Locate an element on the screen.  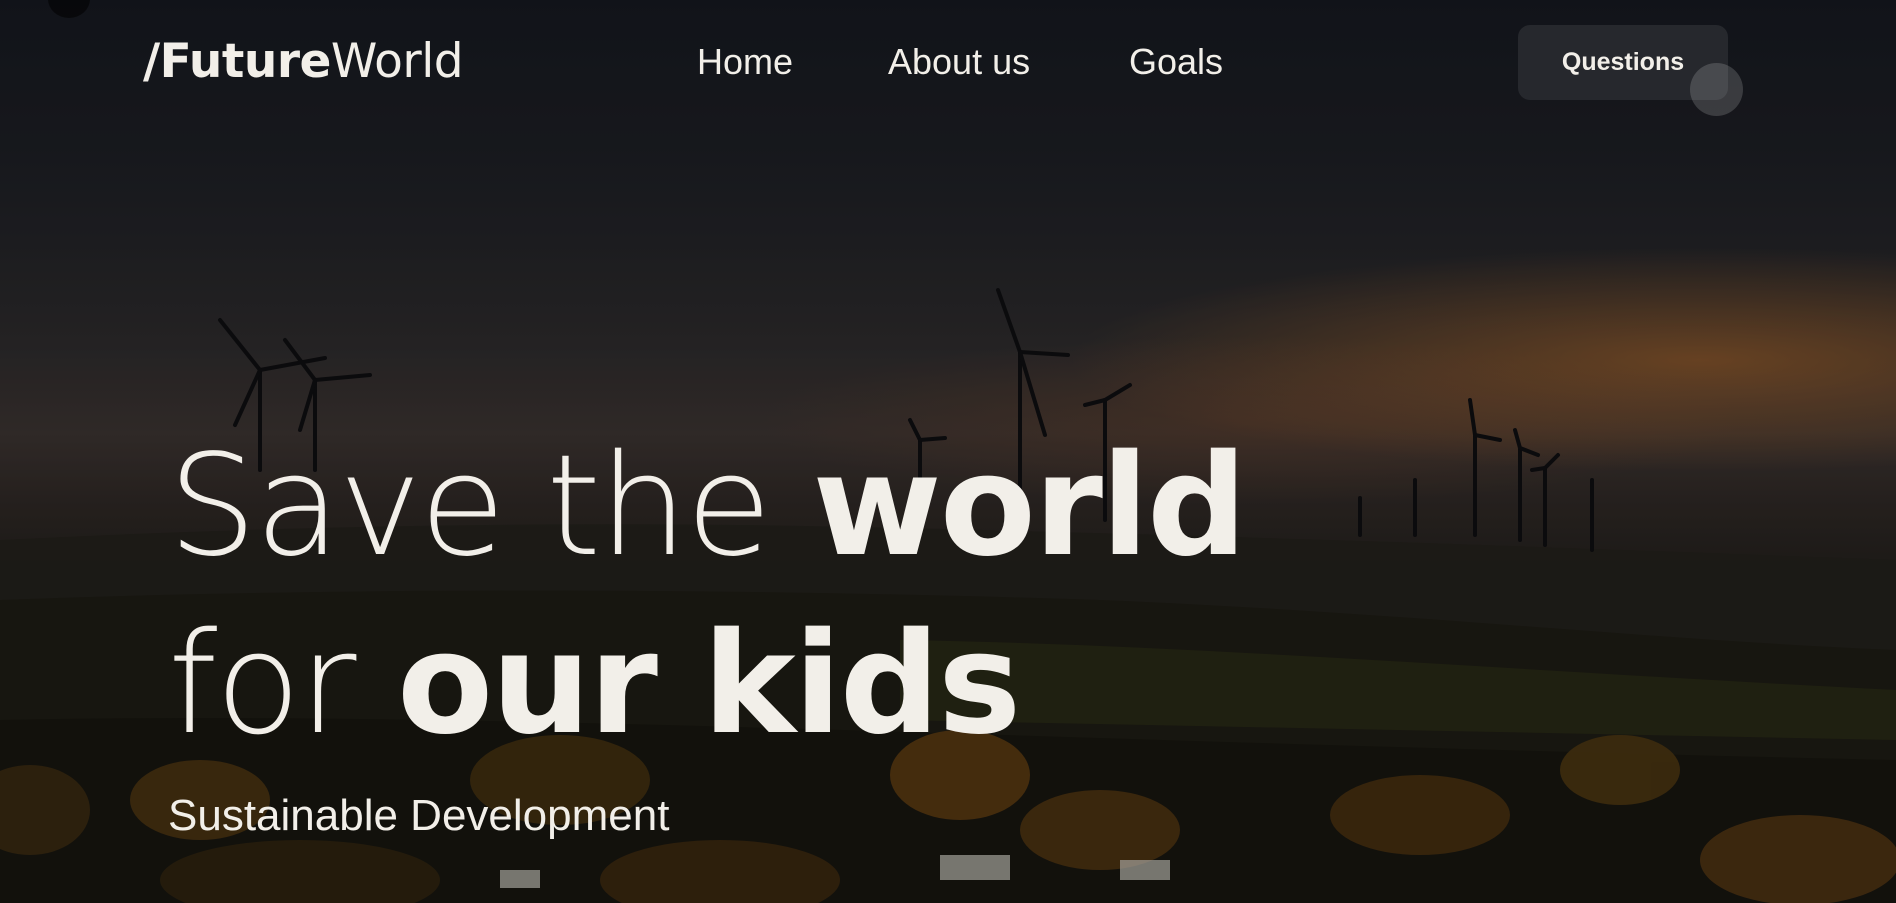
headline-line-1: Save the world is located at coordinates (707, 507).